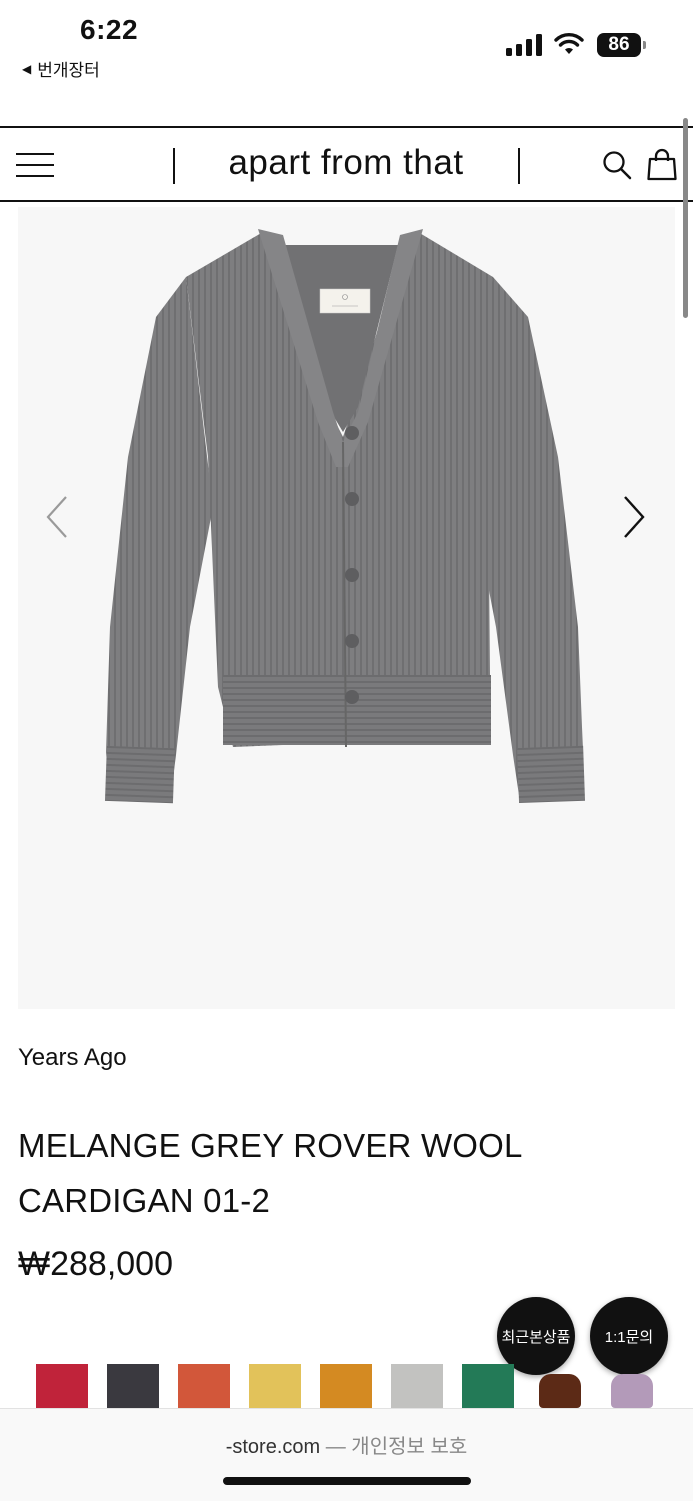  What do you see at coordinates (560, 1391) in the screenshot?
I see `color-swatch-brown` at bounding box center [560, 1391].